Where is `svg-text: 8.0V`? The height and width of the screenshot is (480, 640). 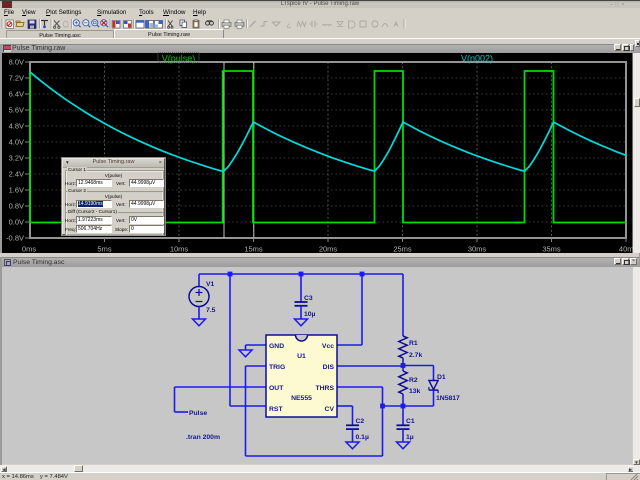 svg-text: 8.0V is located at coordinates (16, 62).